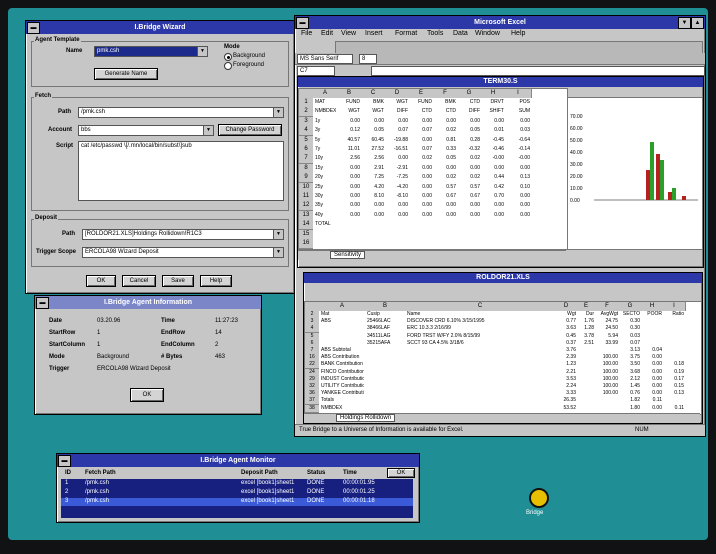 This screenshot has width=716, height=554. I want to click on chevron-down-icon: ▼, so click(278, 112).